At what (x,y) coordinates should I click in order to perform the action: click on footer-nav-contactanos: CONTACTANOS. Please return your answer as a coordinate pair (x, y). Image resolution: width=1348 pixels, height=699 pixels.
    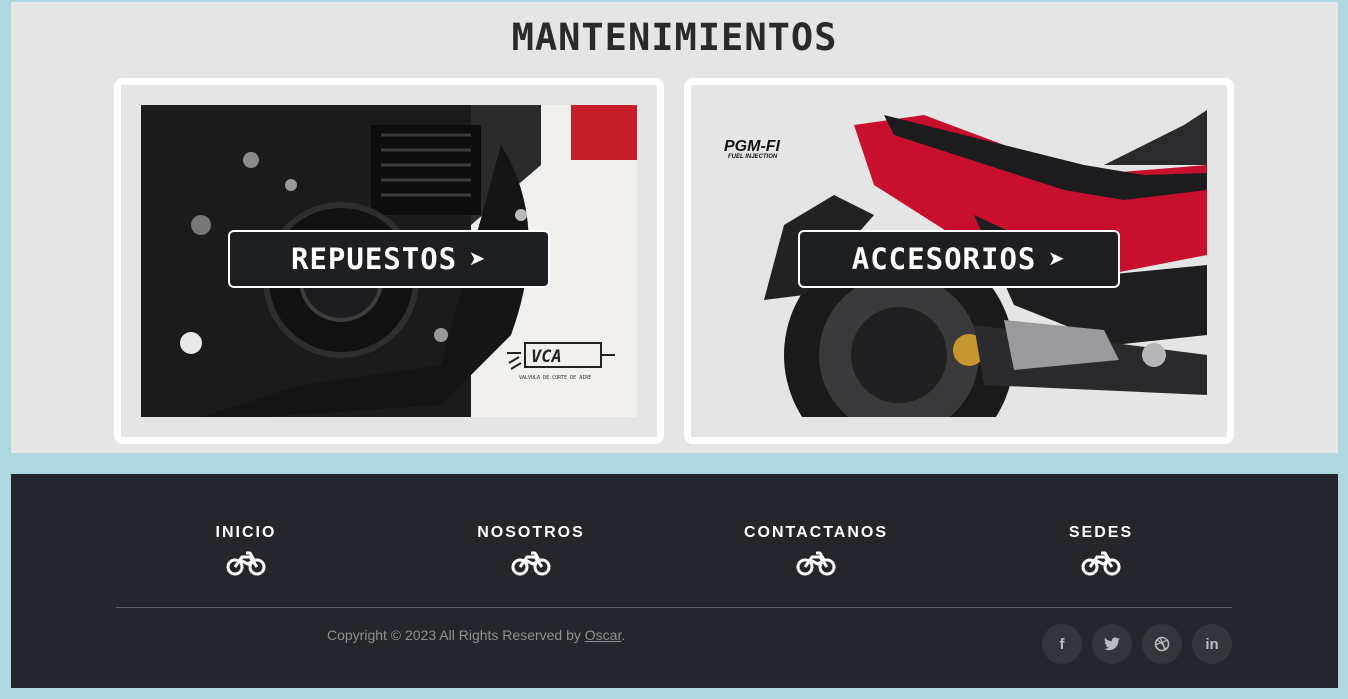
    Looking at the image, I should click on (816, 550).